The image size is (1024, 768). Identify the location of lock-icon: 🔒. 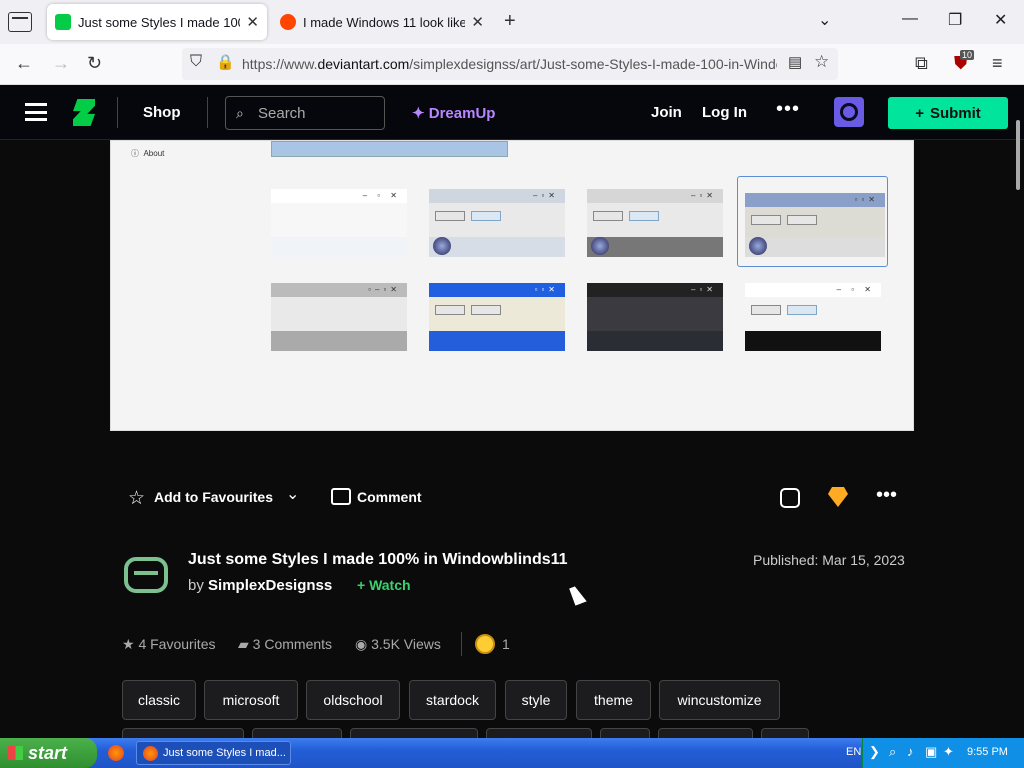
(225, 62).